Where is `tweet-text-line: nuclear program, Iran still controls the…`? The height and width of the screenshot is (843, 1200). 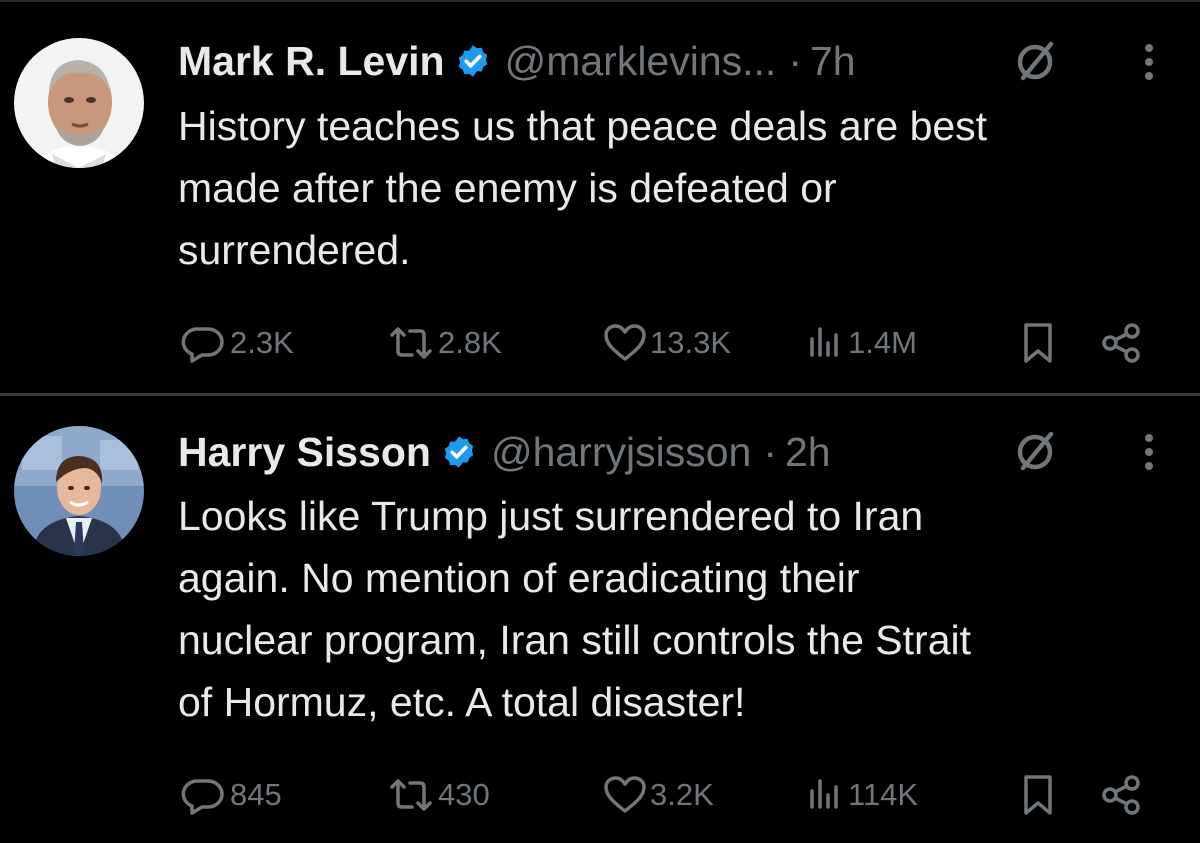 tweet-text-line: nuclear program, Iran still controls the… is located at coordinates (574, 640).